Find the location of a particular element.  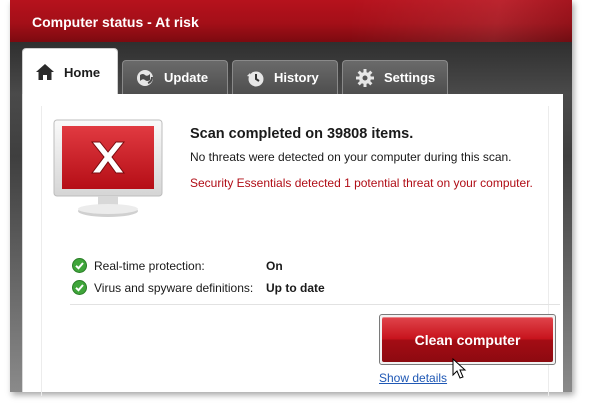

tab-home-label: Home is located at coordinates (82, 72).